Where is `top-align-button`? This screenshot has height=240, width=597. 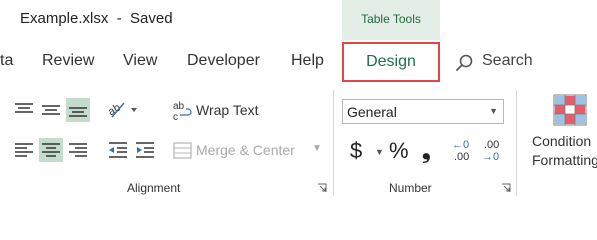
top-align-button is located at coordinates (24, 110).